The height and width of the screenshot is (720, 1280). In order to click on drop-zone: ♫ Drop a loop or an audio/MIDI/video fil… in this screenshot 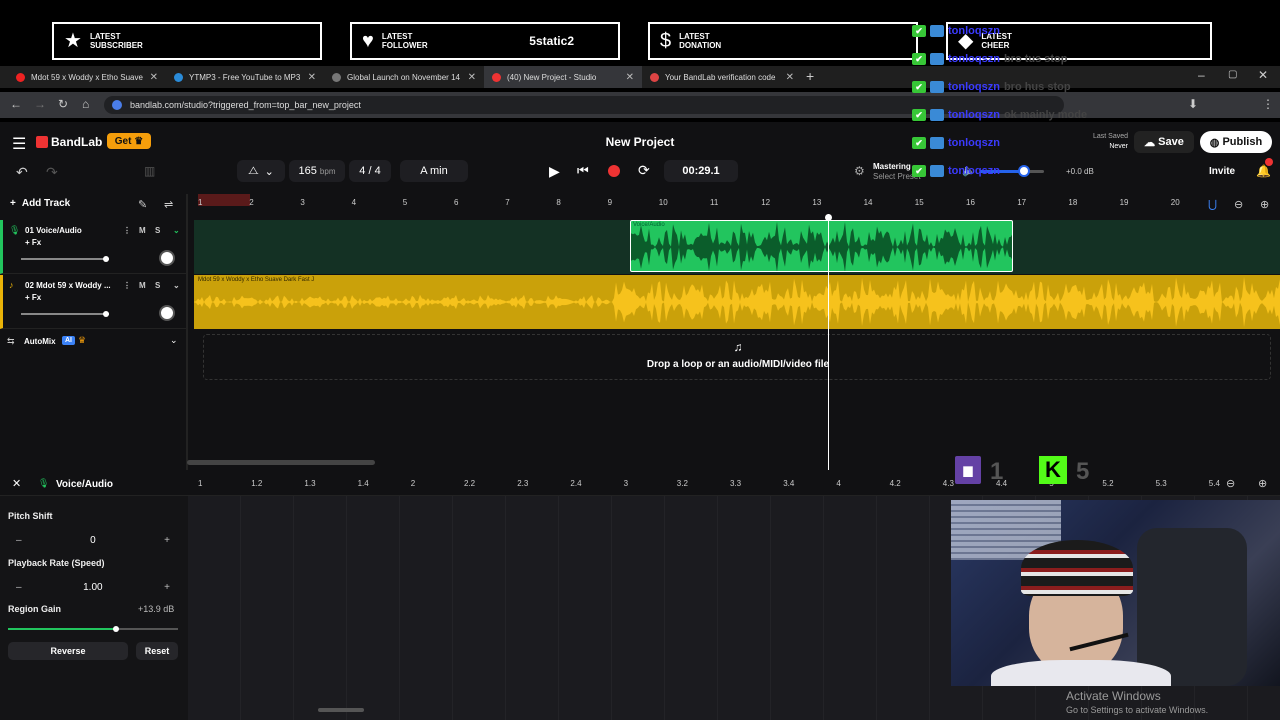, I will do `click(737, 357)`.